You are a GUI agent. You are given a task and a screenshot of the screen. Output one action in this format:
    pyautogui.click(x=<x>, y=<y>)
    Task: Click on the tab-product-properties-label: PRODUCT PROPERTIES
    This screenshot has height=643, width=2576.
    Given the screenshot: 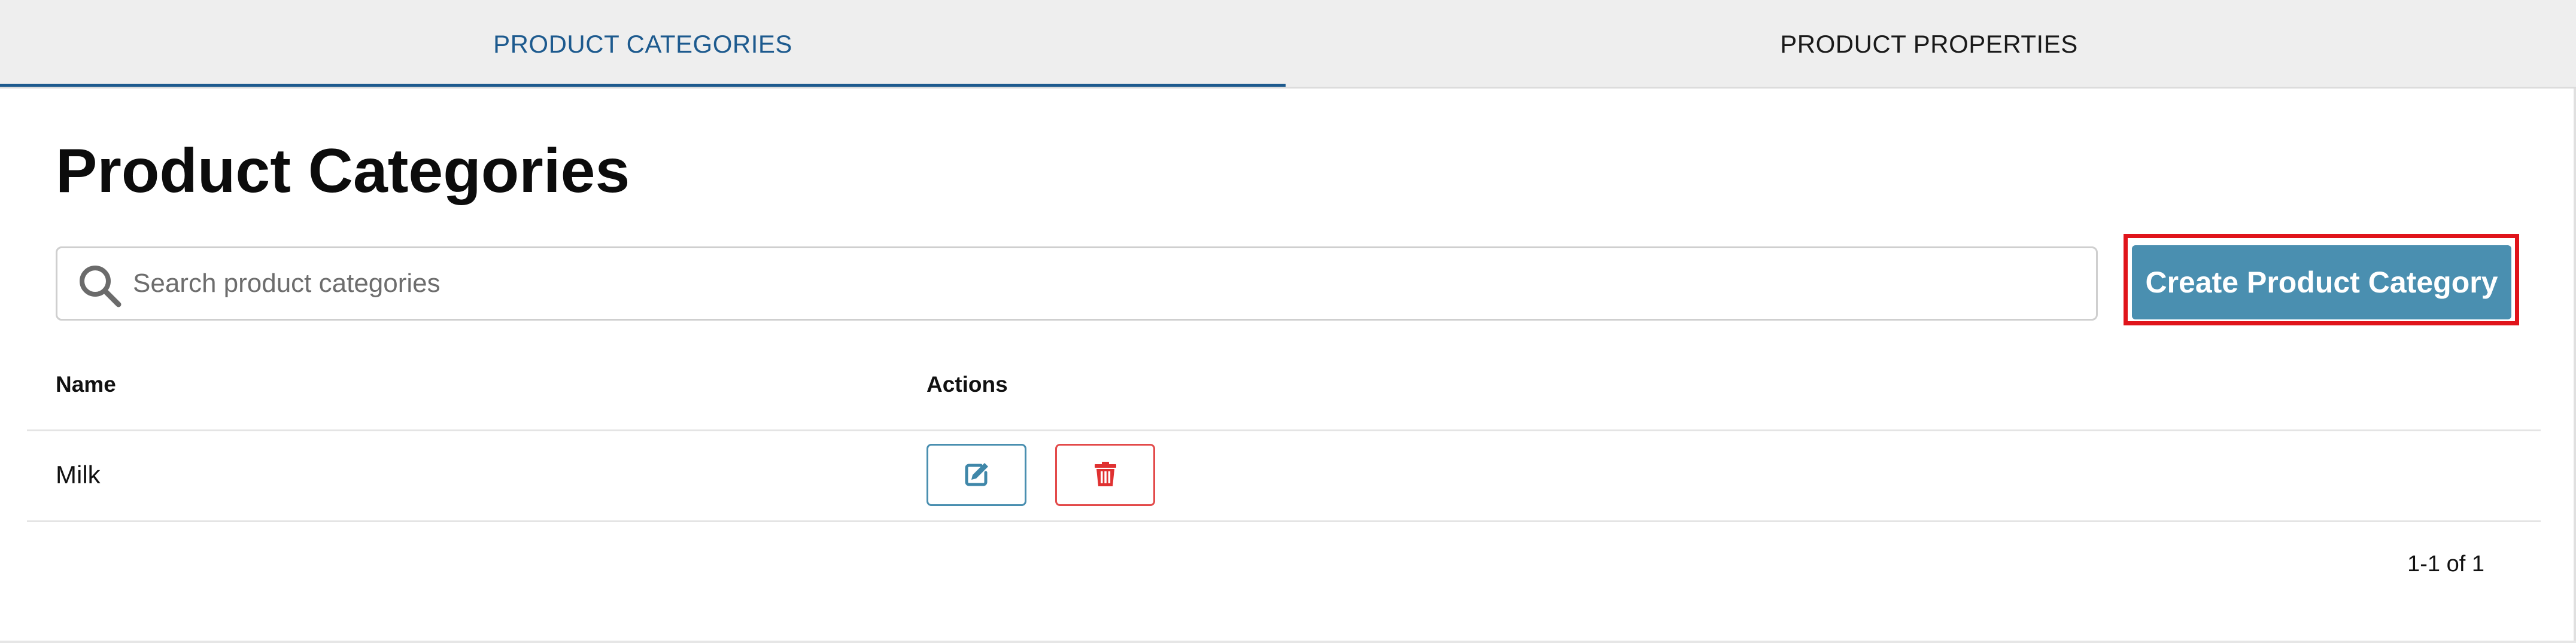 What is the action you would take?
    pyautogui.click(x=1929, y=44)
    